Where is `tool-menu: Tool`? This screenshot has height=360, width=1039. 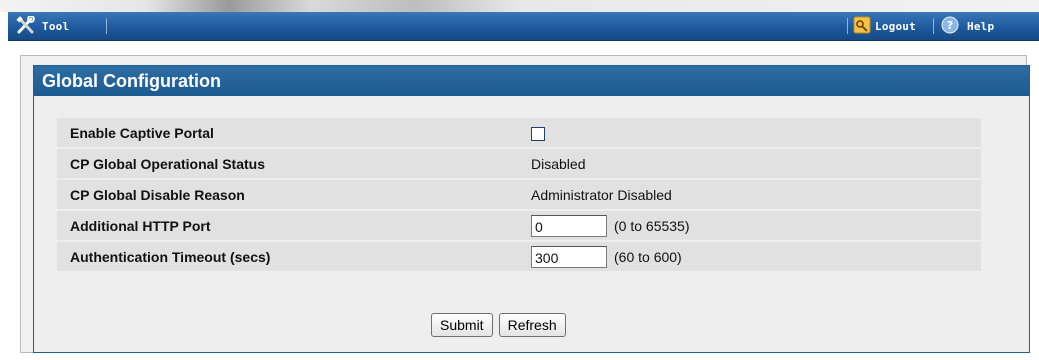 tool-menu: Tool is located at coordinates (42, 26).